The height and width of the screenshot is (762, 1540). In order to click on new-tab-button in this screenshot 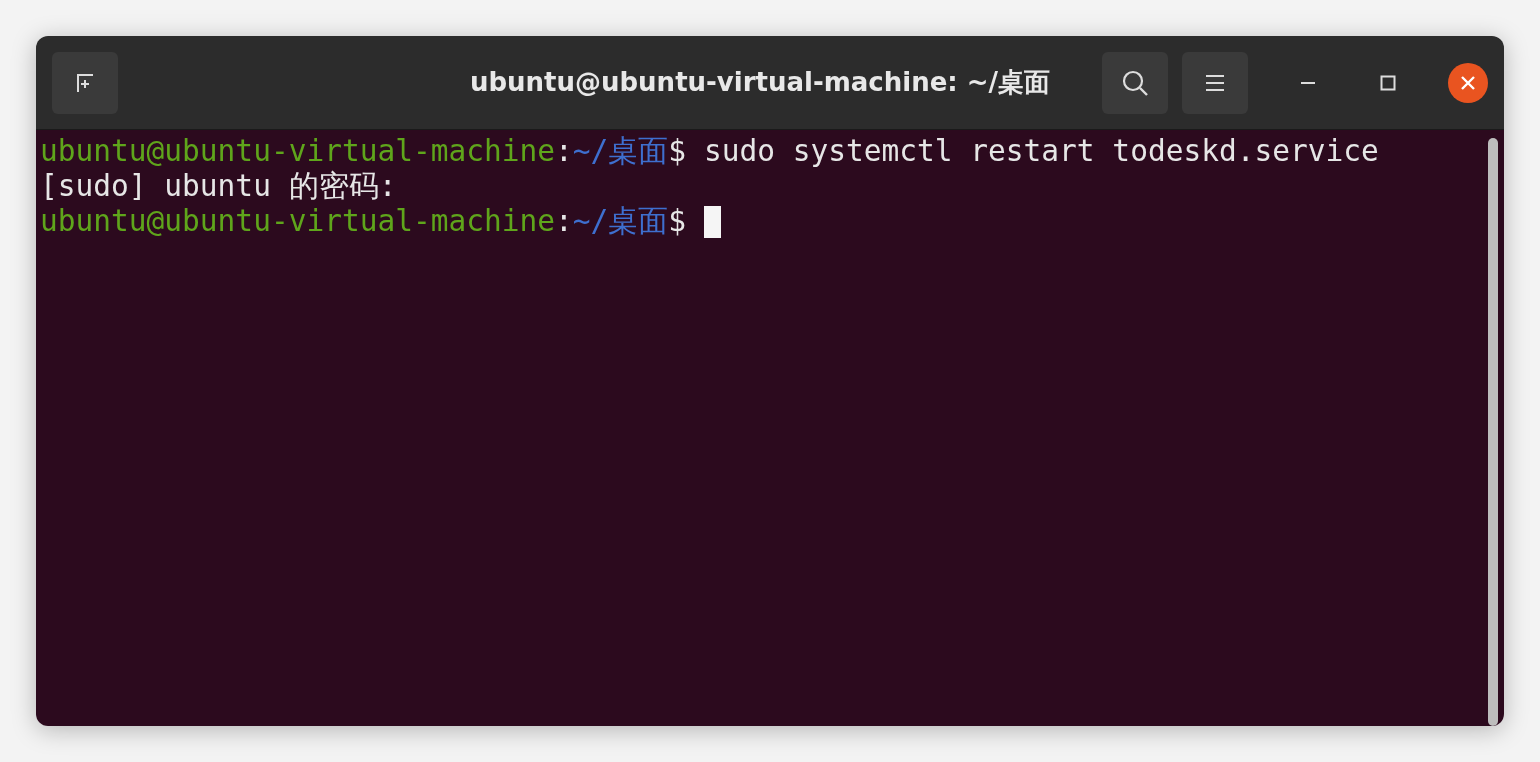, I will do `click(85, 82)`.